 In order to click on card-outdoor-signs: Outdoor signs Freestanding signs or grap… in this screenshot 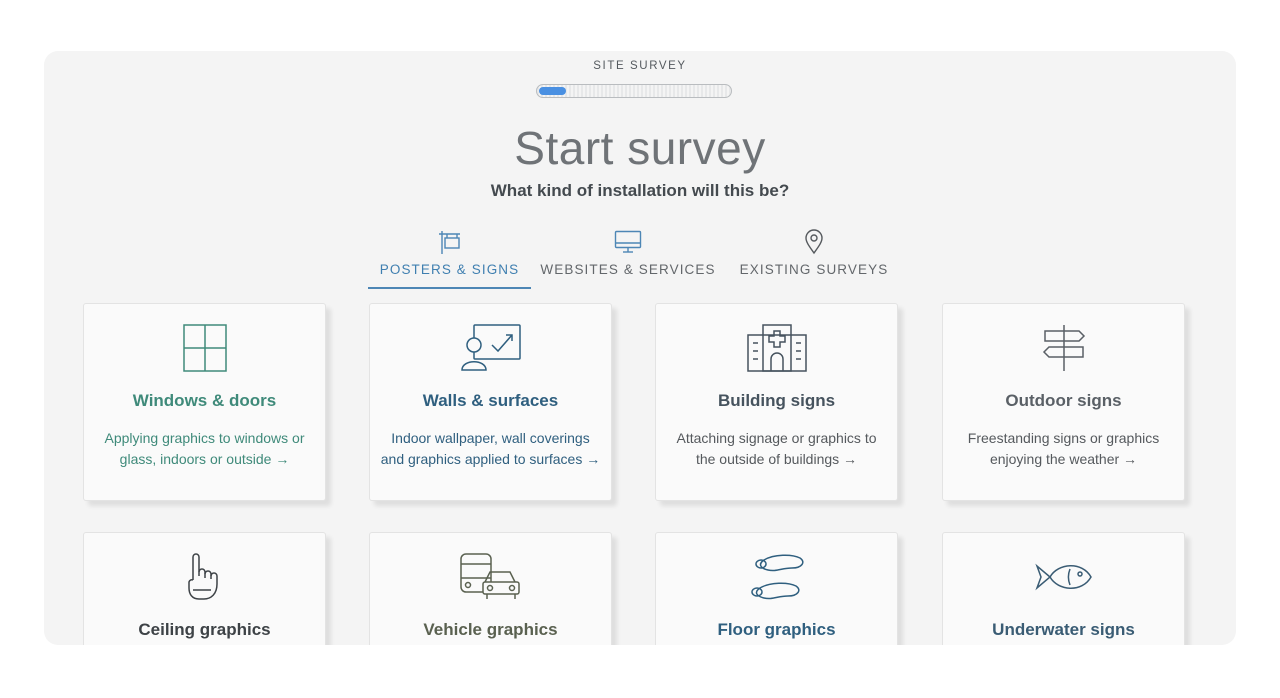, I will do `click(1063, 402)`.